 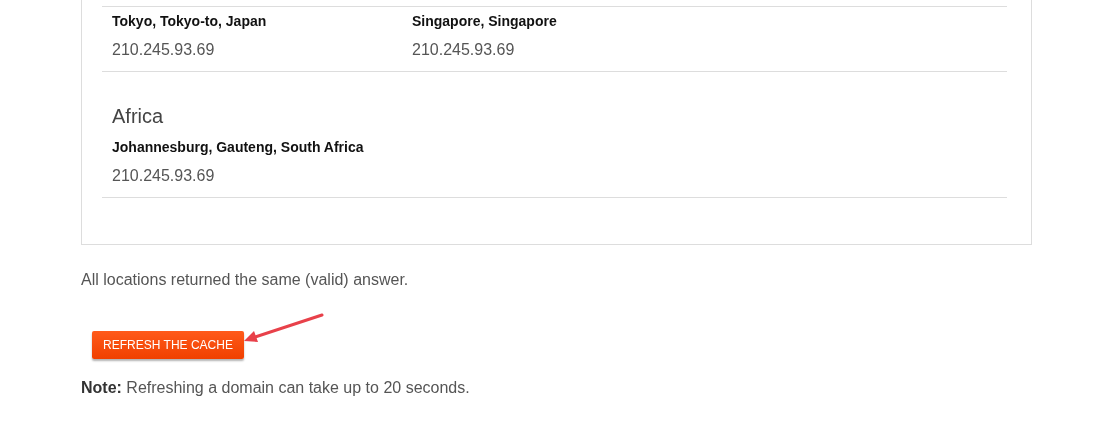 What do you see at coordinates (484, 21) in the screenshot?
I see `location-name: Singapore, Singapore` at bounding box center [484, 21].